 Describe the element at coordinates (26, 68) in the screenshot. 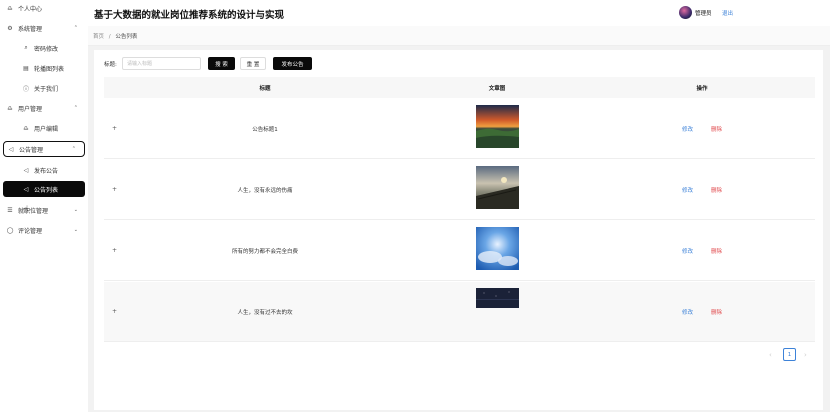

I see `image-icon: ▤` at that location.